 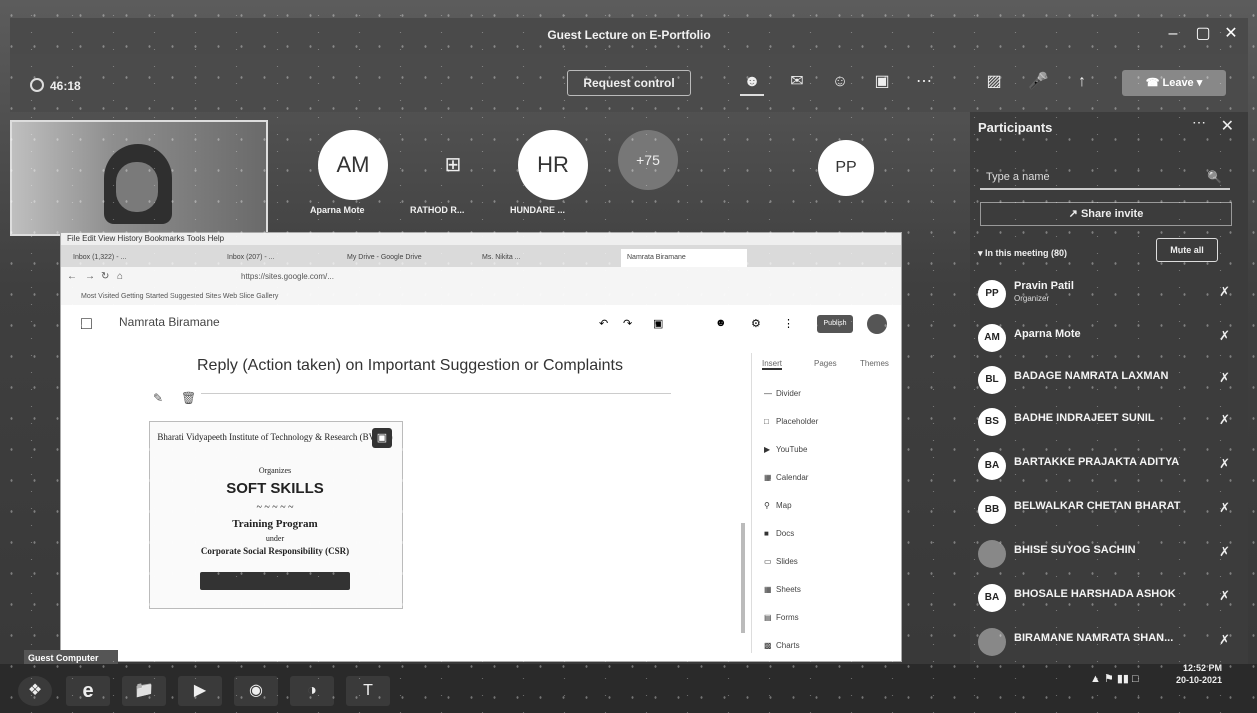 I want to click on scrollbar, so click(x=743, y=578).